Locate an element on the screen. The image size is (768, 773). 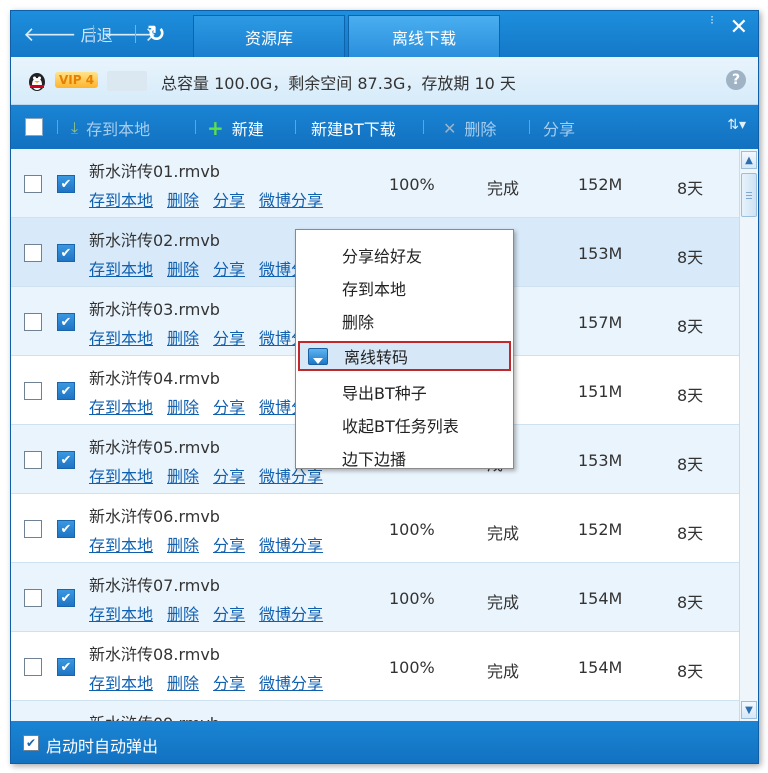
scroll-down-arrow-icon: ▼ is located at coordinates (749, 710).